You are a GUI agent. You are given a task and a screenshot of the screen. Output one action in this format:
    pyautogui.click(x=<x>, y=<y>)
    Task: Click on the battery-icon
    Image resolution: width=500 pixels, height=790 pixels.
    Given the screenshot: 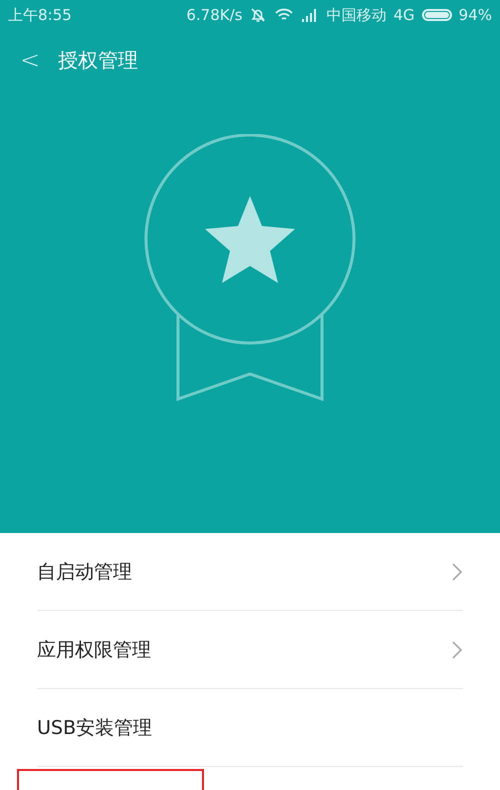 What is the action you would take?
    pyautogui.click(x=437, y=15)
    